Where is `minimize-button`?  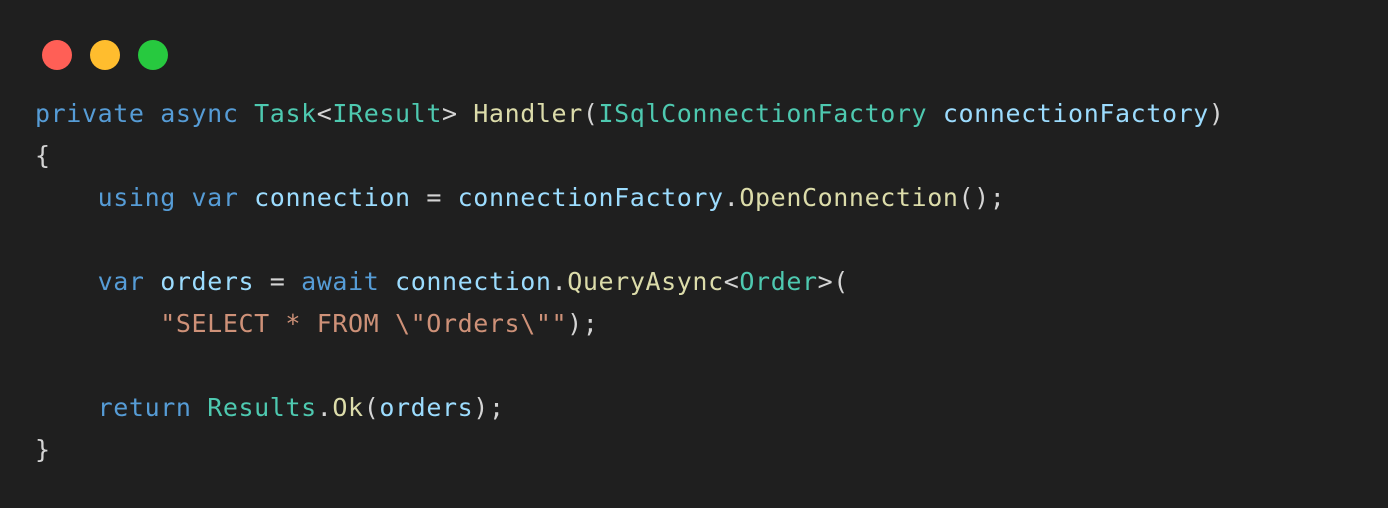 minimize-button is located at coordinates (105, 55).